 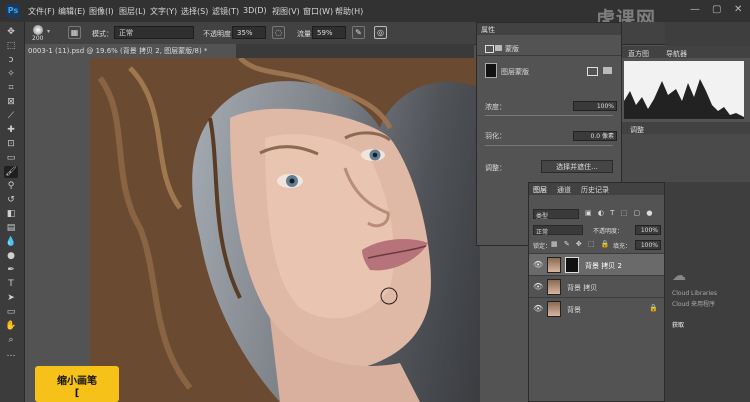 What do you see at coordinates (540, 190) in the screenshot?
I see `tab-layers: 图层` at bounding box center [540, 190].